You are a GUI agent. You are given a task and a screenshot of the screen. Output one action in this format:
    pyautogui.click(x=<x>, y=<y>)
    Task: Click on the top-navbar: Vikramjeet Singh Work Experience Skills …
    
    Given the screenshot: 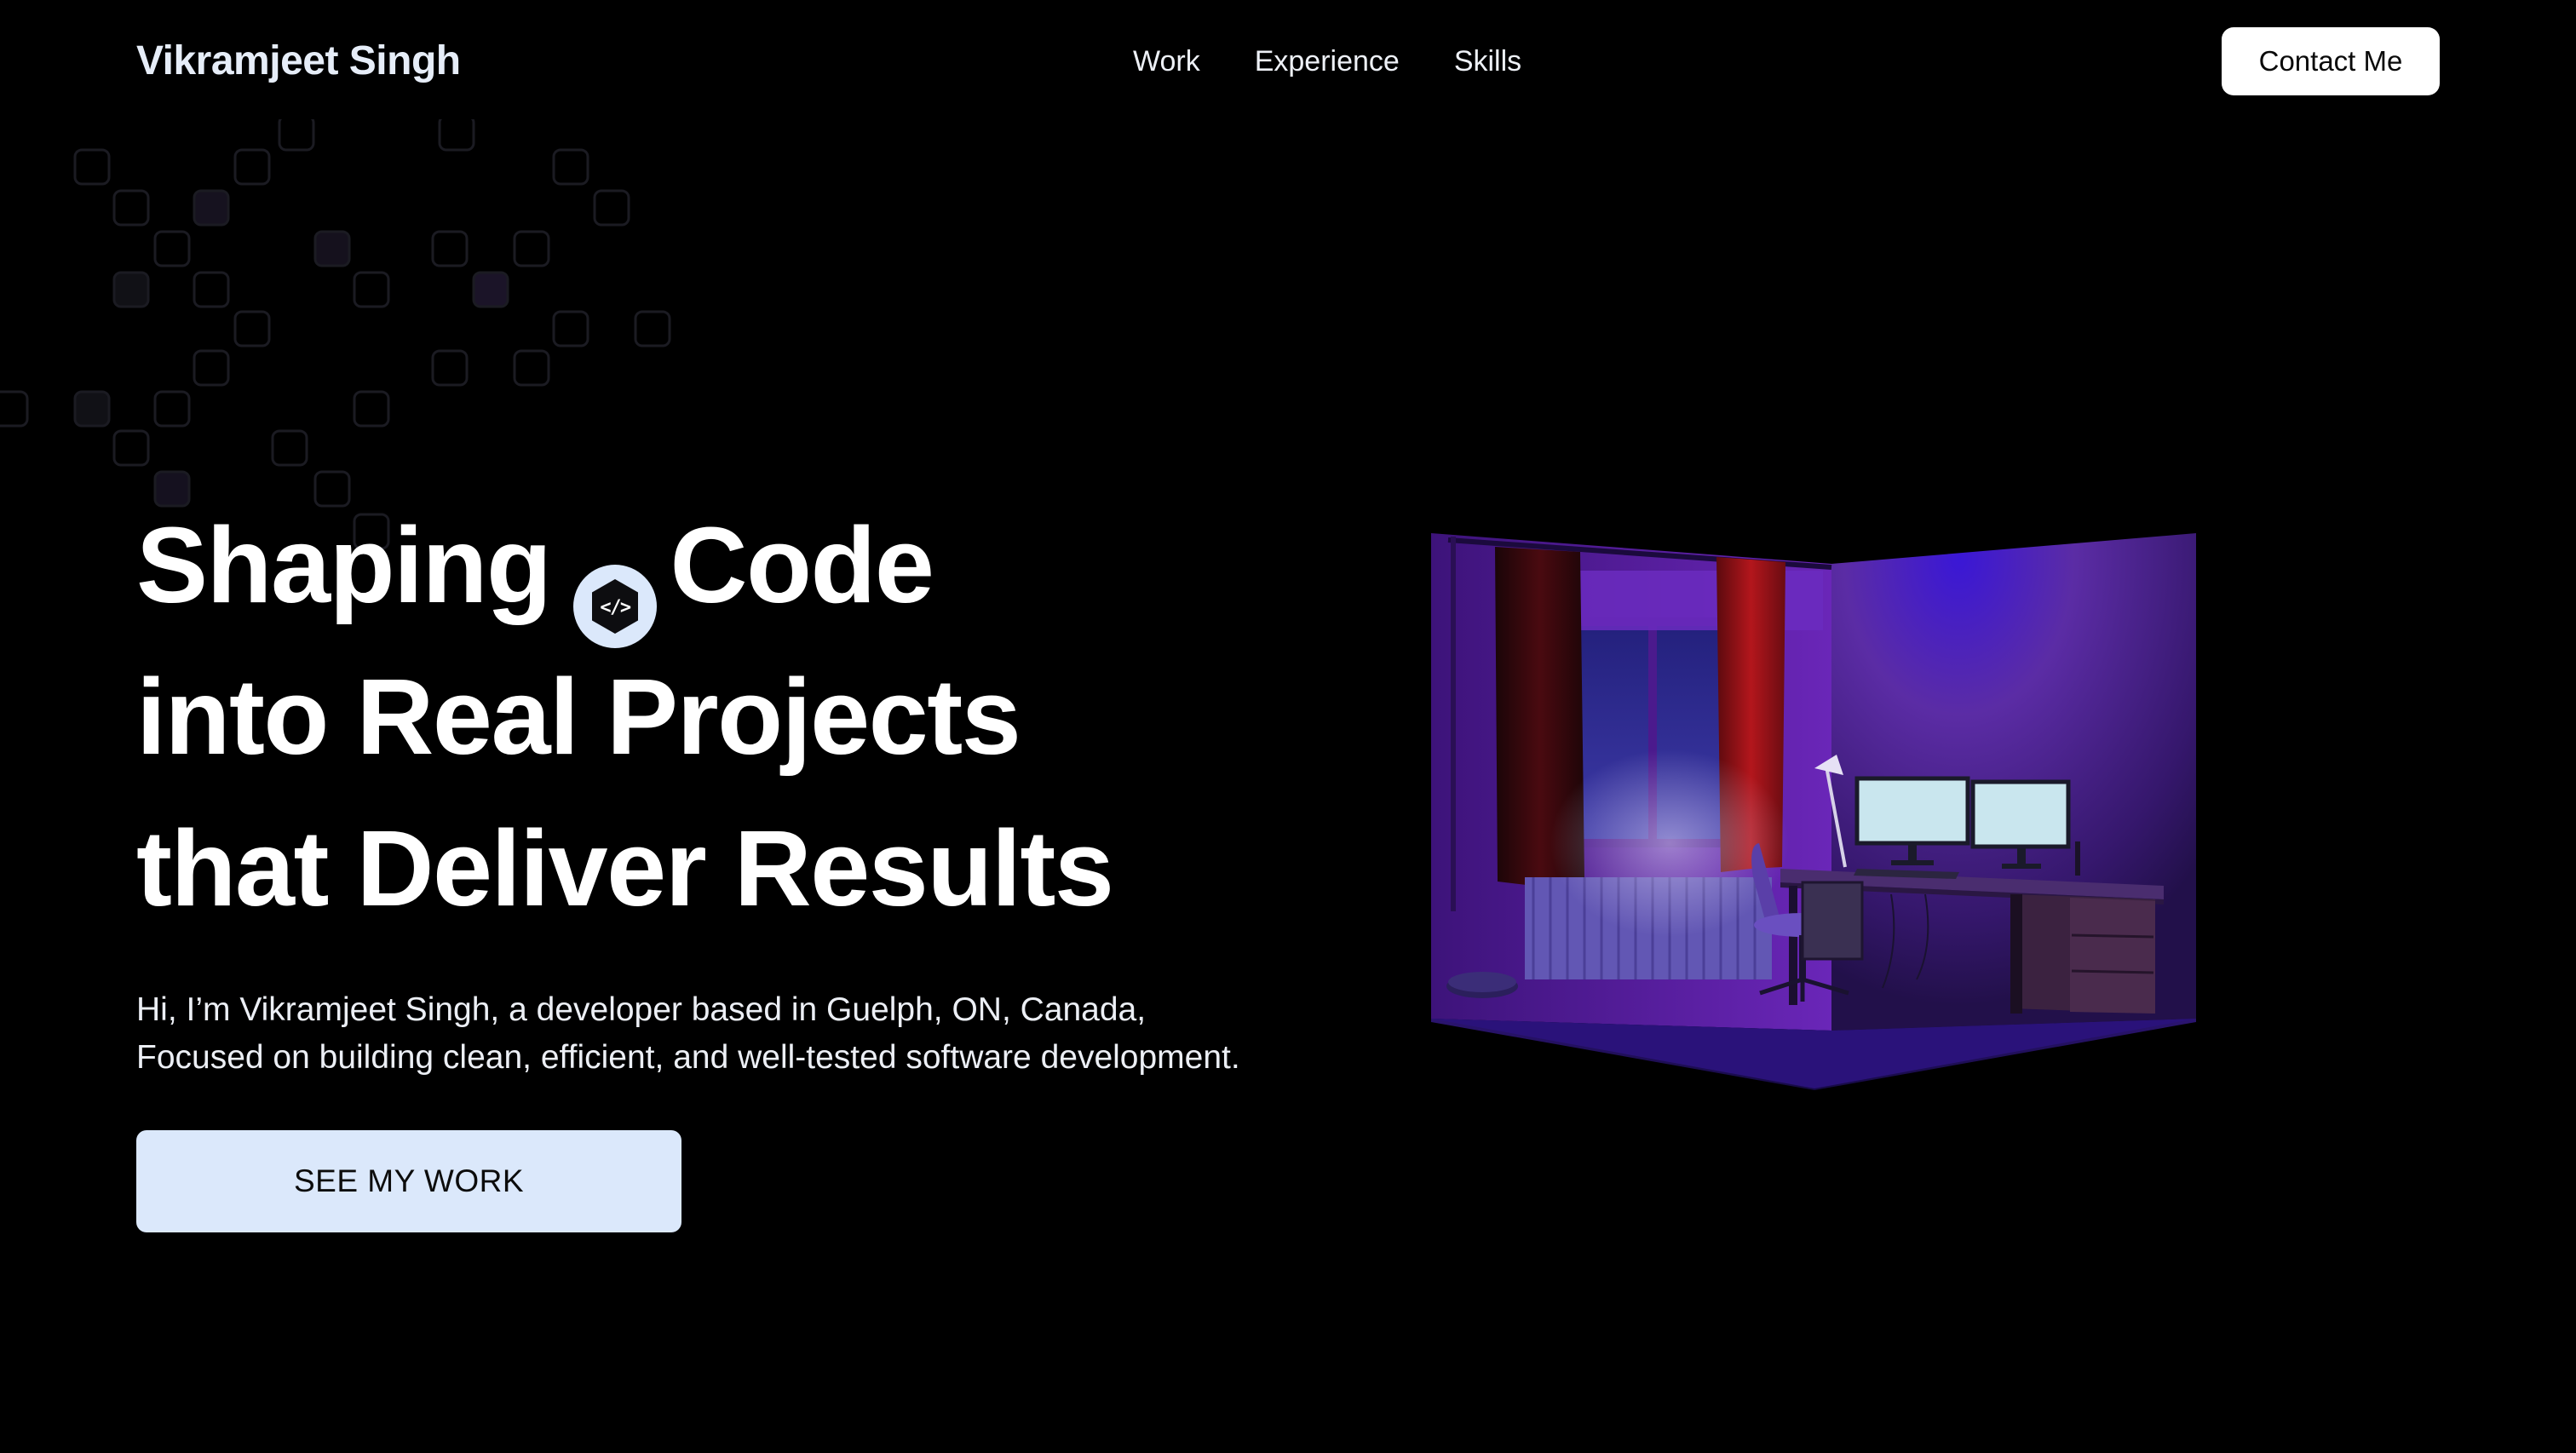 What is the action you would take?
    pyautogui.click(x=1288, y=61)
    